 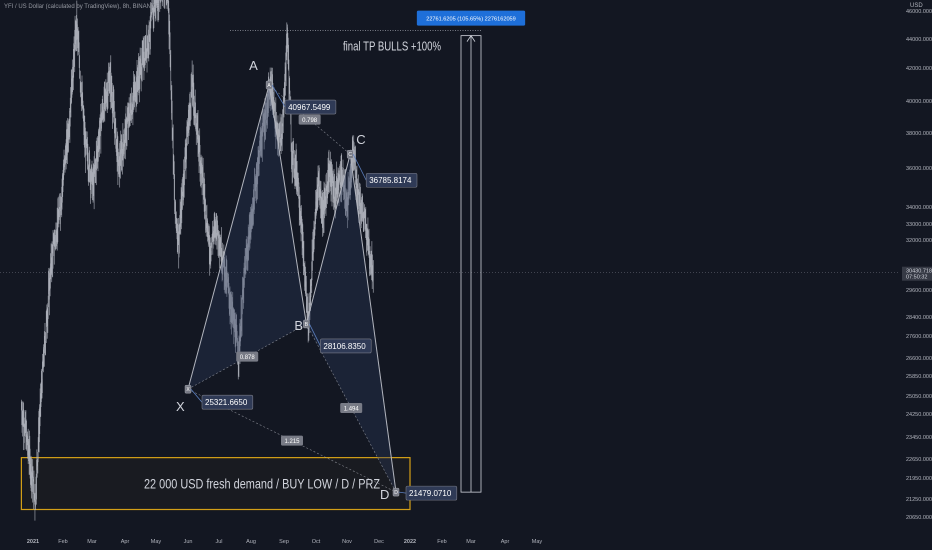 I want to click on ratio-label-text: 0.798, so click(x=310, y=121).